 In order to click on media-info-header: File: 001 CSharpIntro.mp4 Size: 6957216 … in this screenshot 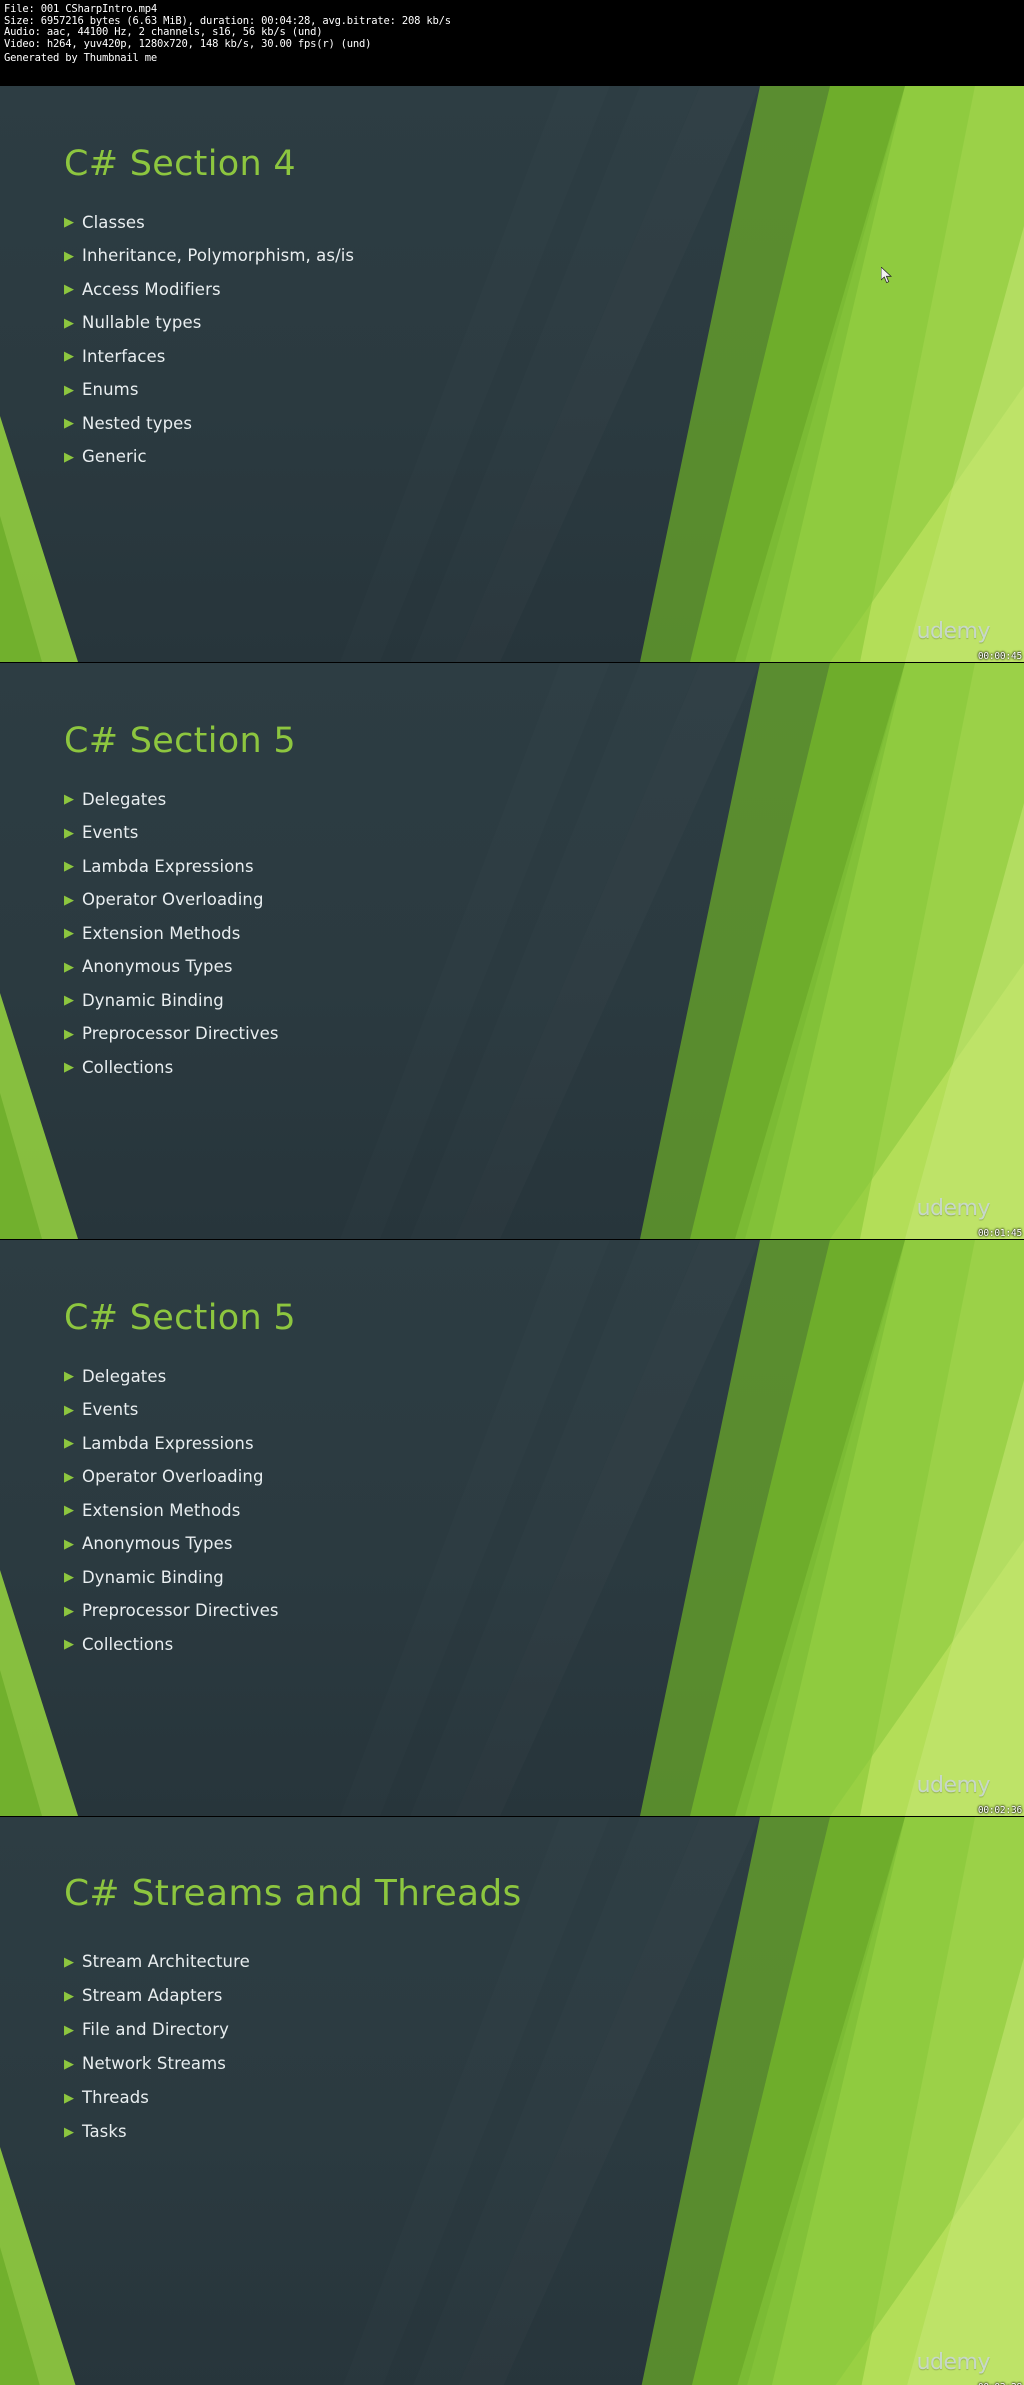, I will do `click(512, 43)`.